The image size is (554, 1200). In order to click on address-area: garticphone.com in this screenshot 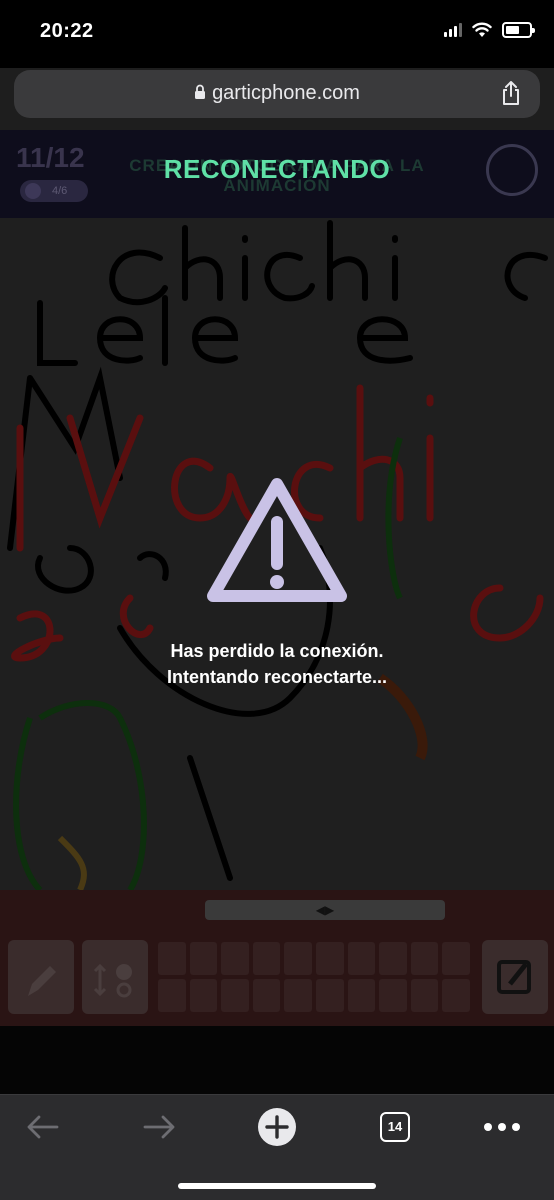, I will do `click(277, 99)`.